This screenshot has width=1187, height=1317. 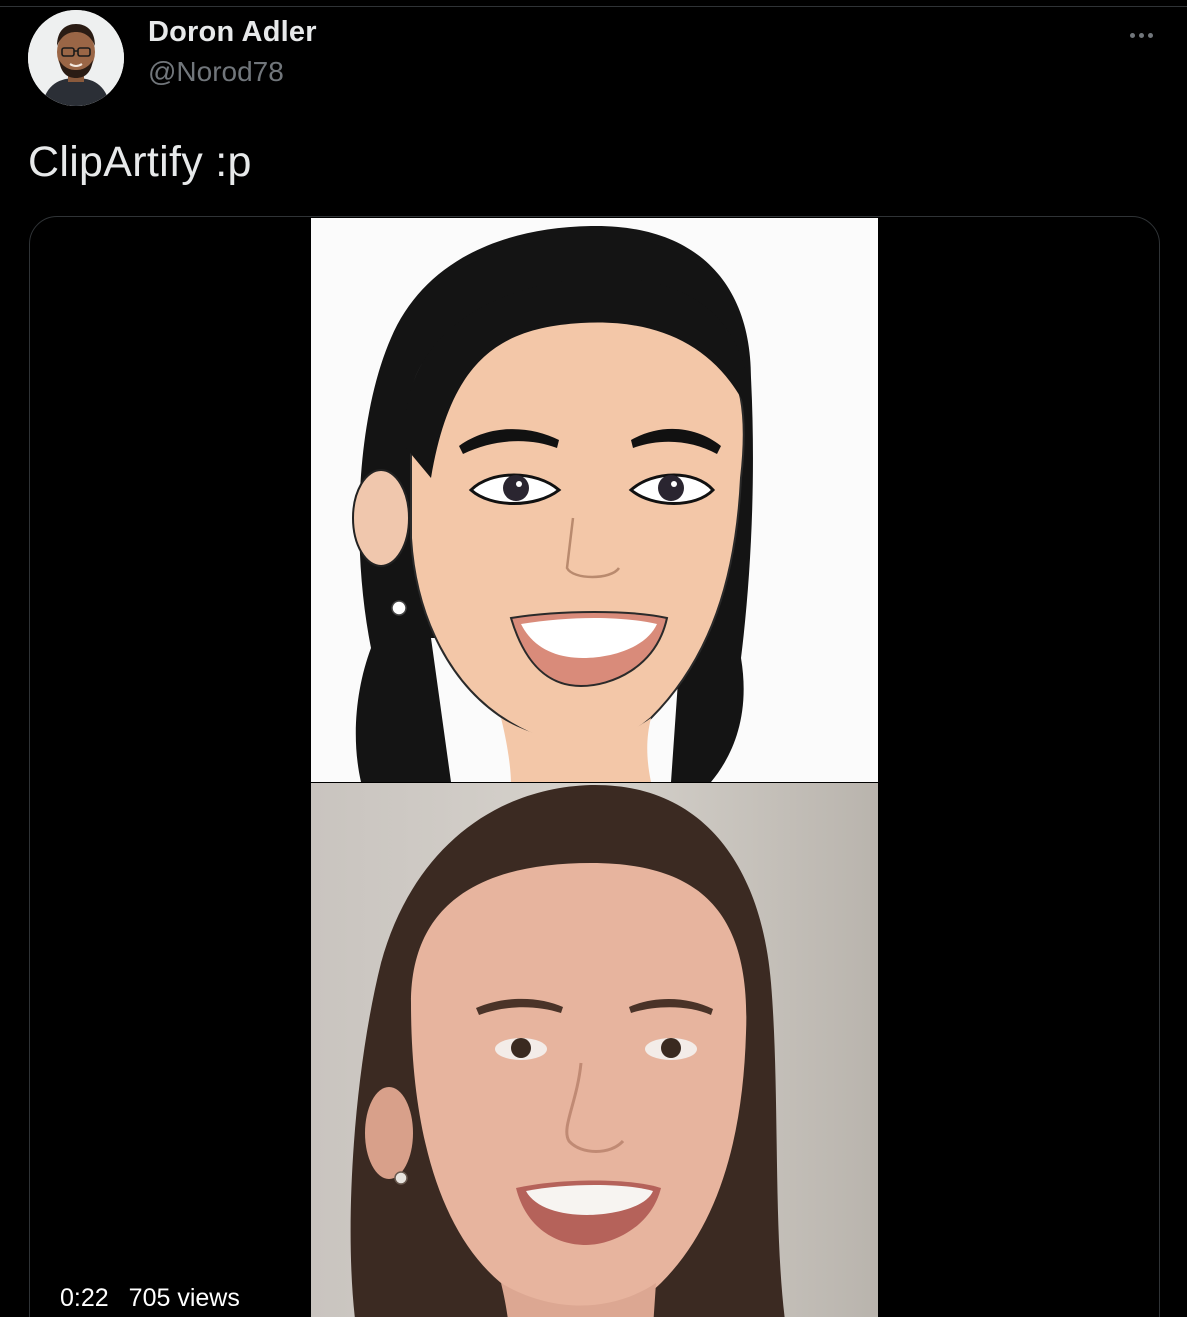 I want to click on author-handle: @Norod78, so click(x=216, y=72).